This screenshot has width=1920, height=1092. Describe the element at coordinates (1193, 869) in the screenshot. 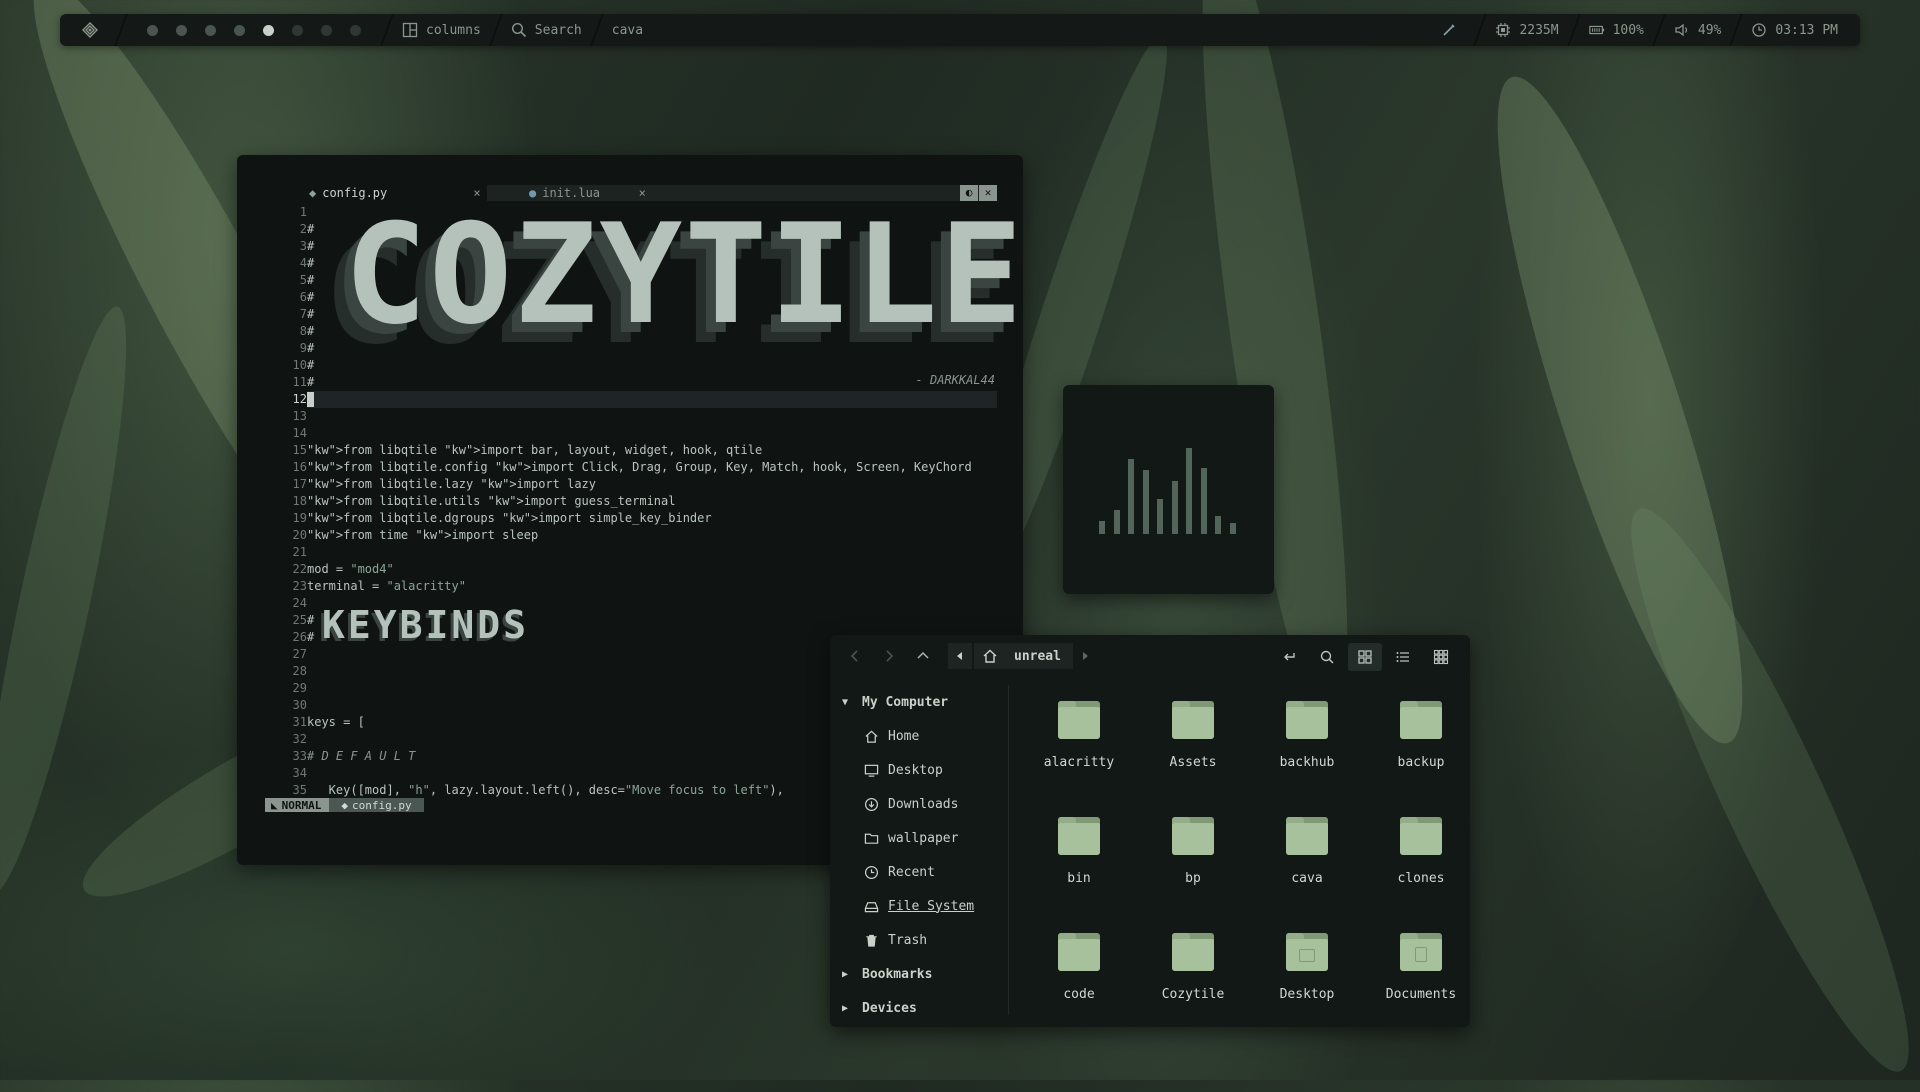

I see `file-item: bp` at that location.